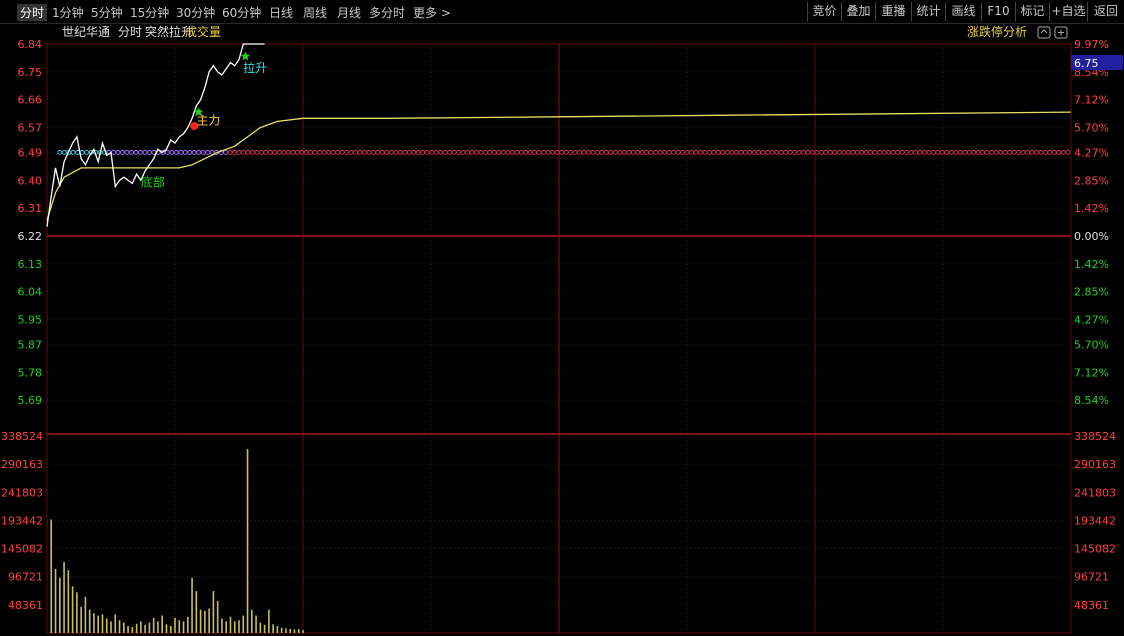  What do you see at coordinates (1068, 11) in the screenshot?
I see `add-watchlist-button: +自选` at bounding box center [1068, 11].